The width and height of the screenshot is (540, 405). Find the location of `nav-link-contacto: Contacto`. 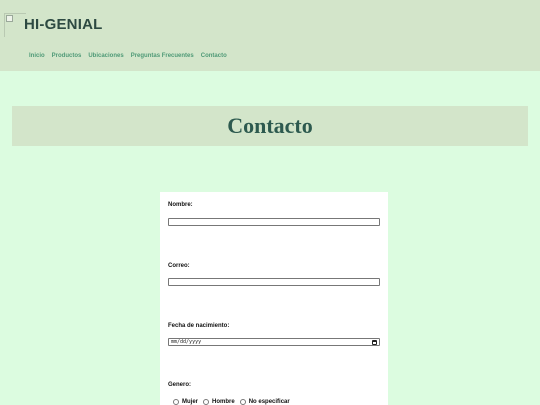

nav-link-contacto: Contacto is located at coordinates (214, 56).